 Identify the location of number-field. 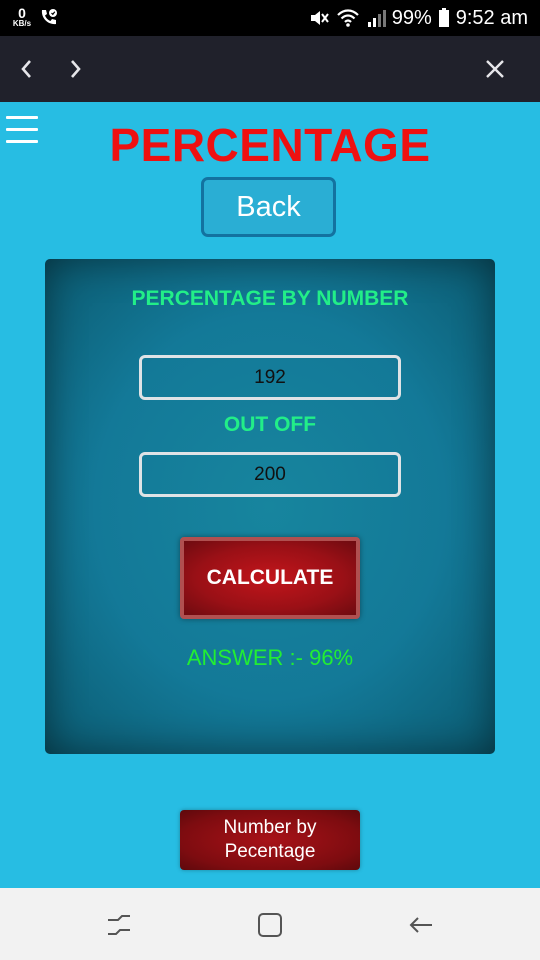
(270, 377).